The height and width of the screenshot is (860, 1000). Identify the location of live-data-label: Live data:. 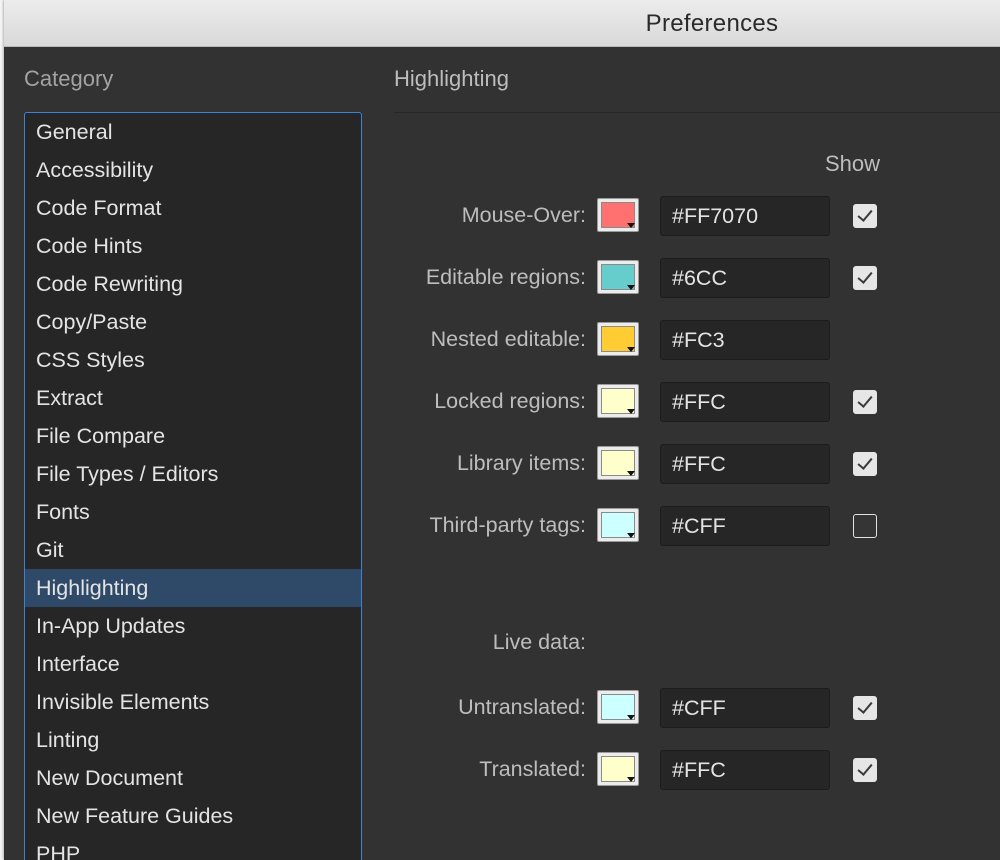
(539, 642).